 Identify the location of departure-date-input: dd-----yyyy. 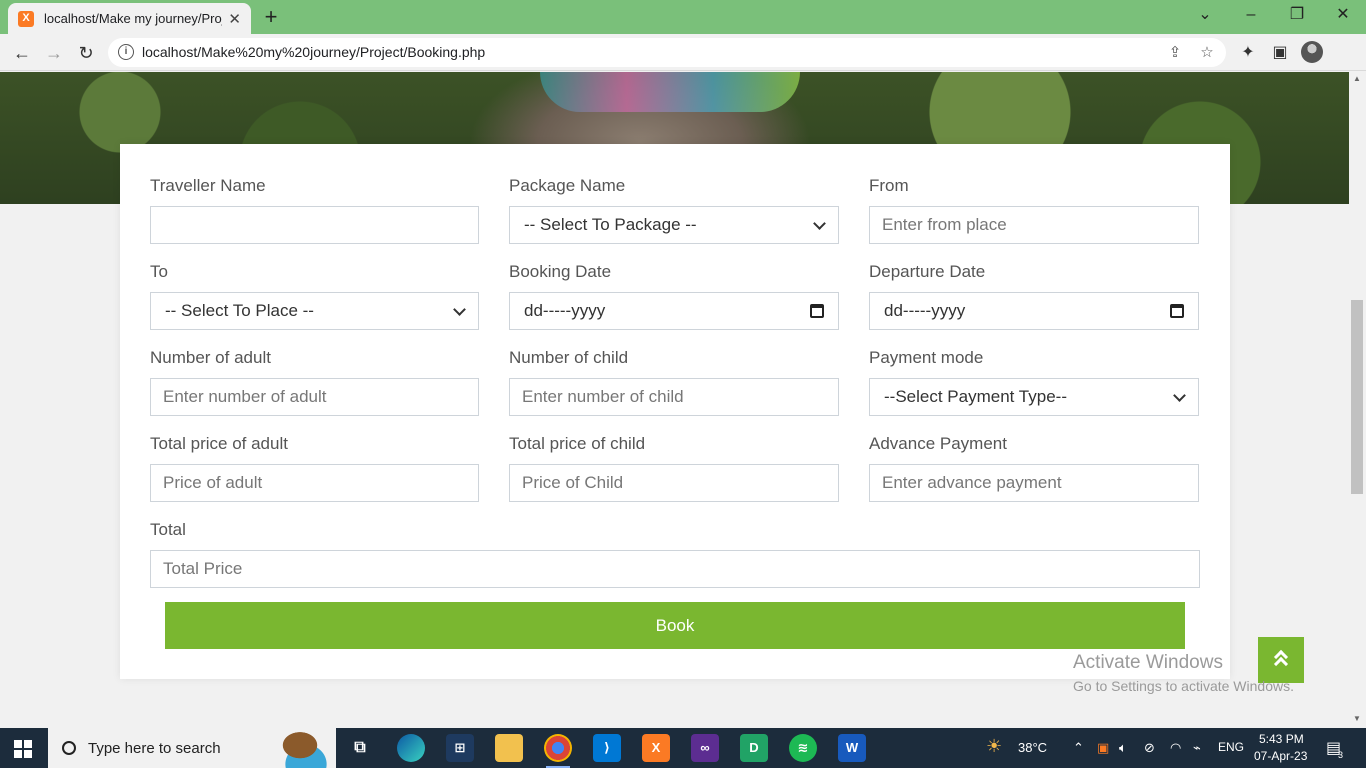
(1034, 311).